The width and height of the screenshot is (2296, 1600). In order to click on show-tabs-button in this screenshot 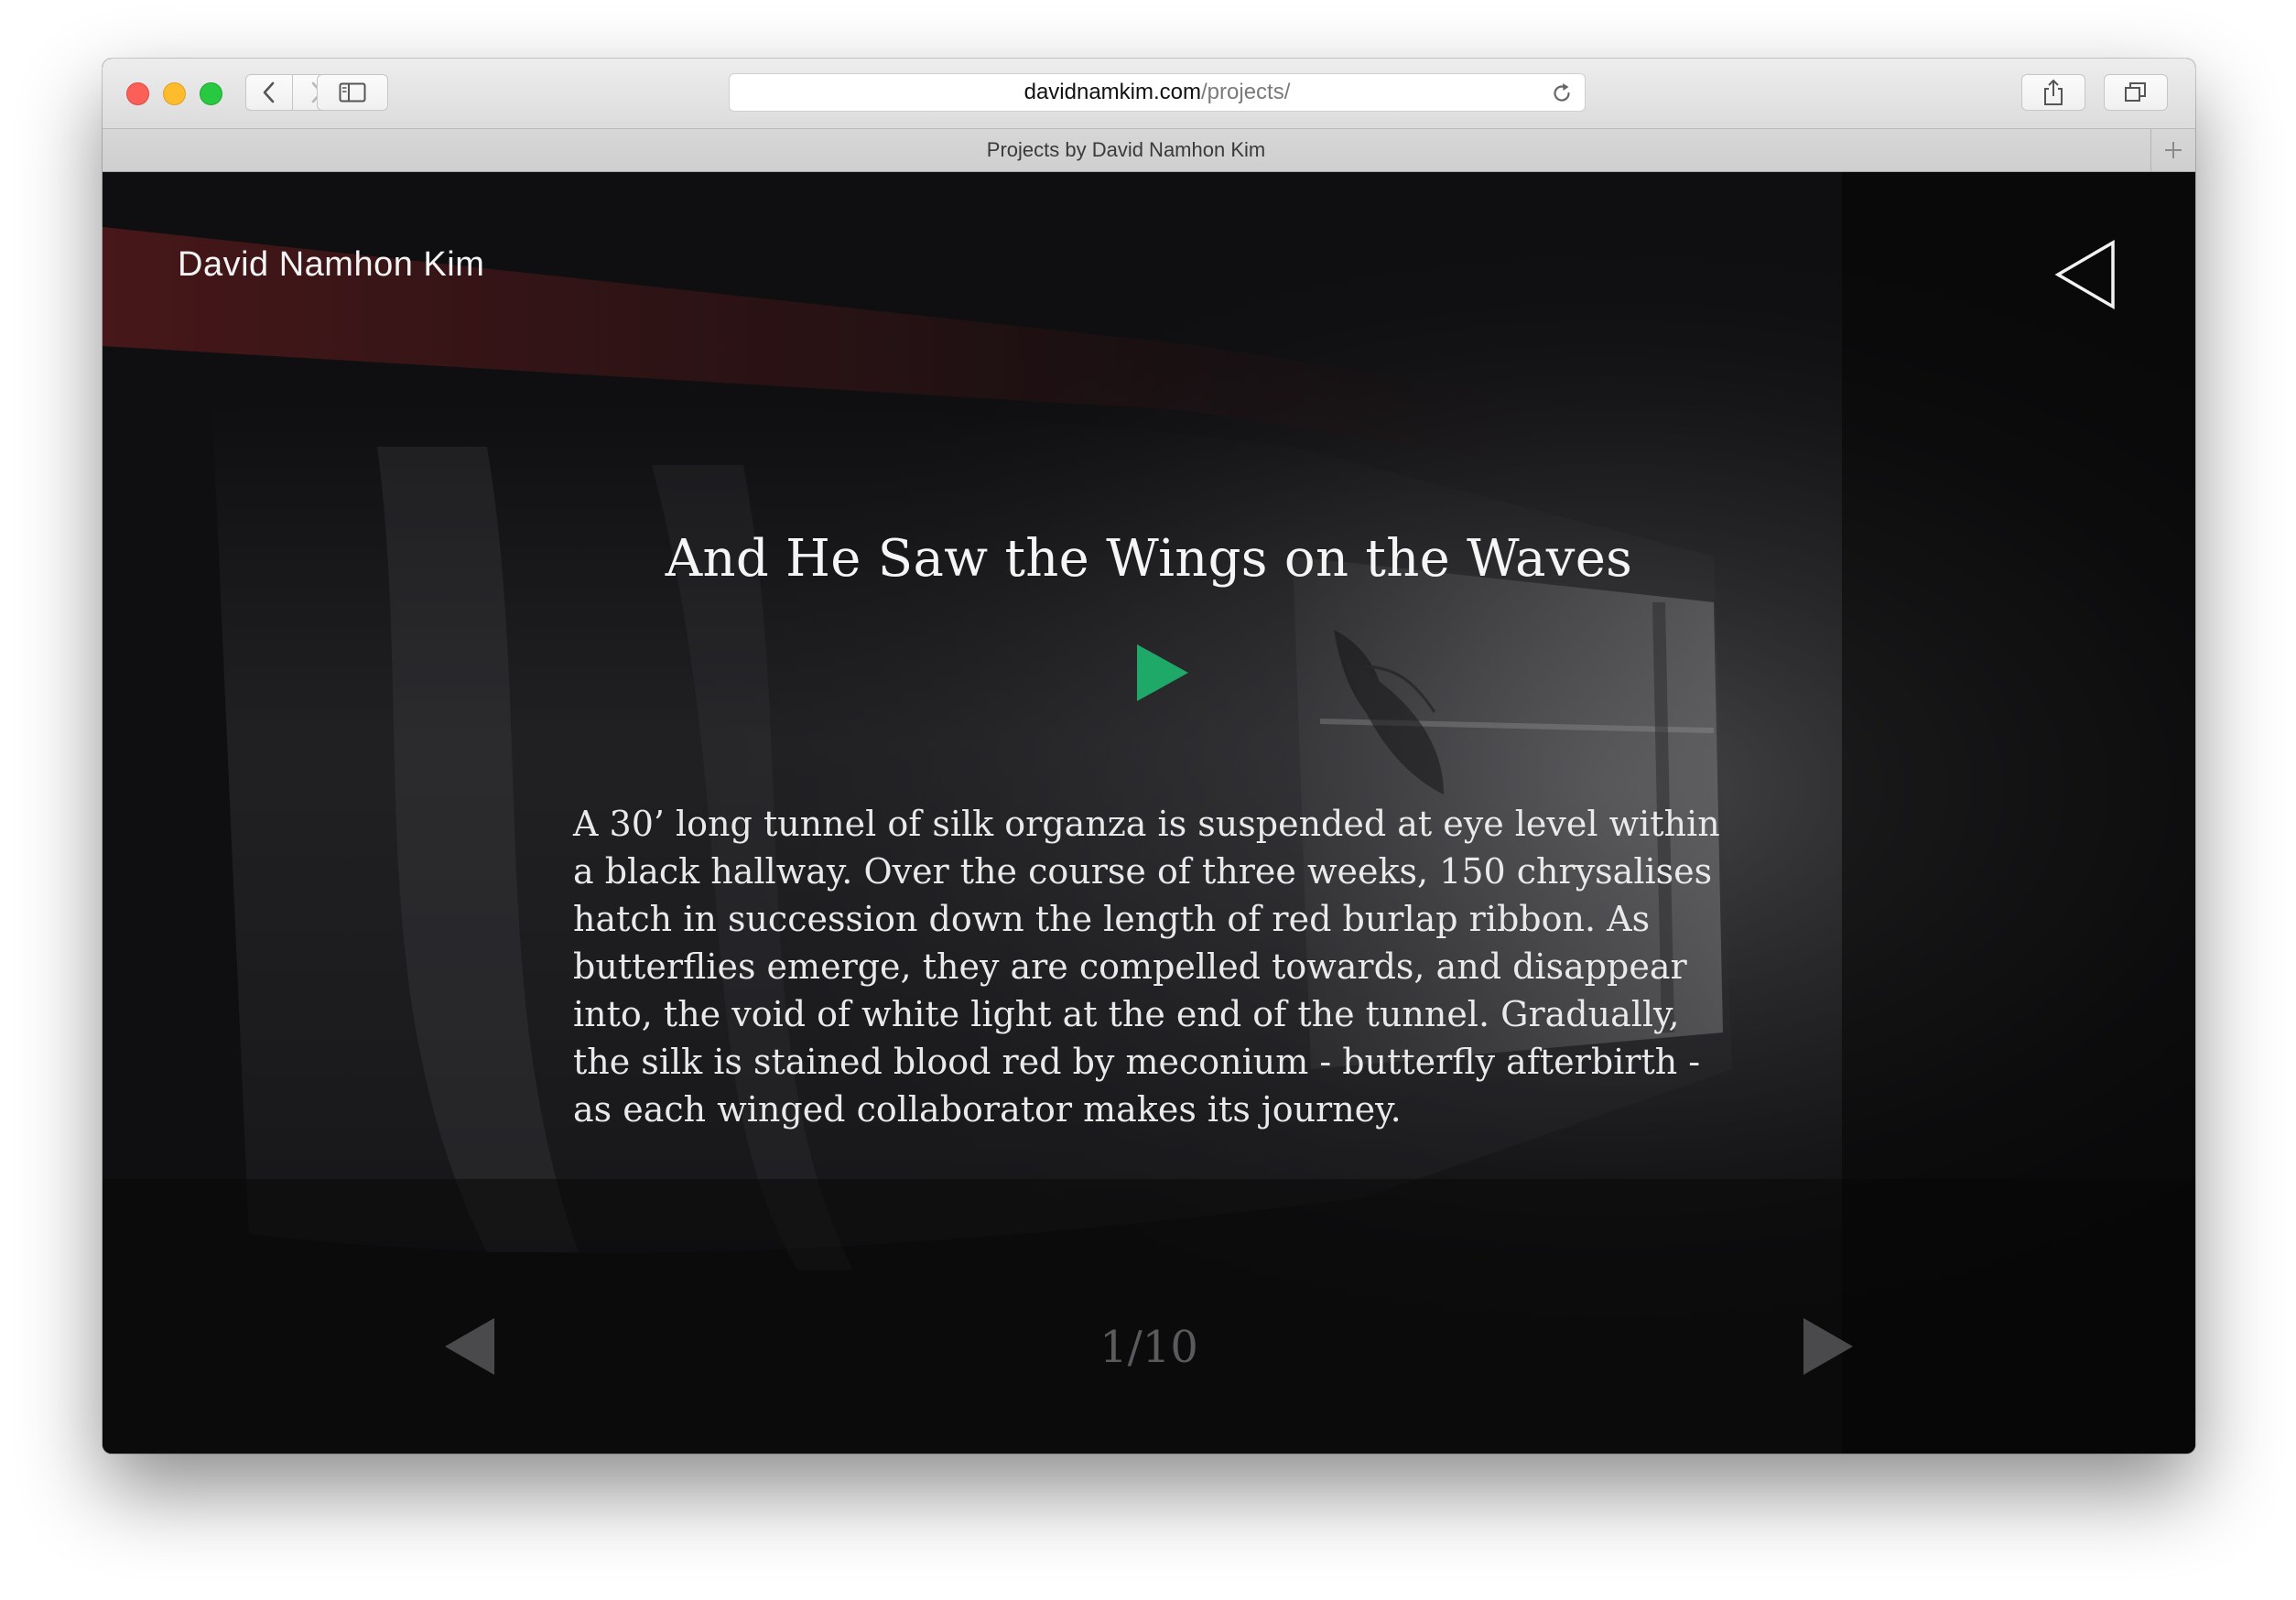, I will do `click(2136, 93)`.